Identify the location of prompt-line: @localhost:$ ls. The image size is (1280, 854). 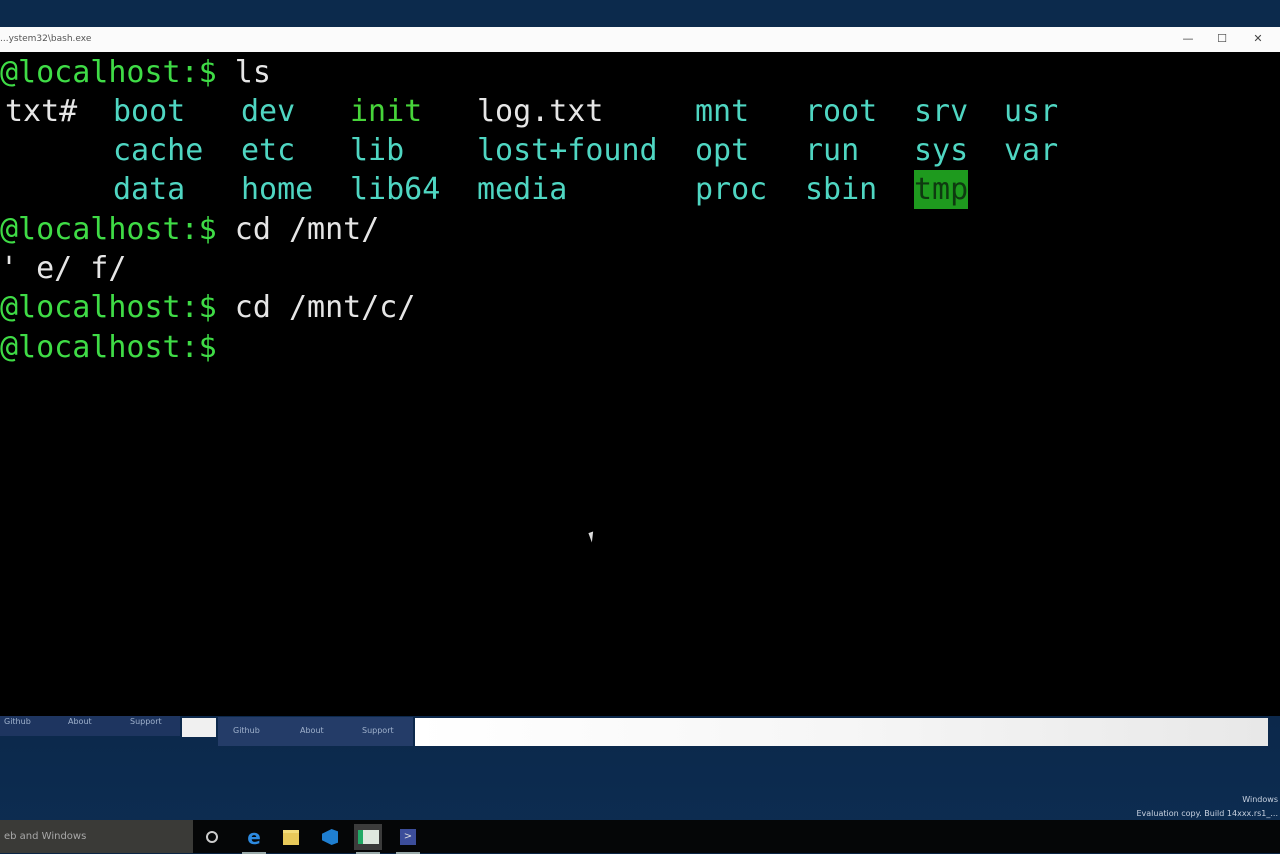
(135, 72).